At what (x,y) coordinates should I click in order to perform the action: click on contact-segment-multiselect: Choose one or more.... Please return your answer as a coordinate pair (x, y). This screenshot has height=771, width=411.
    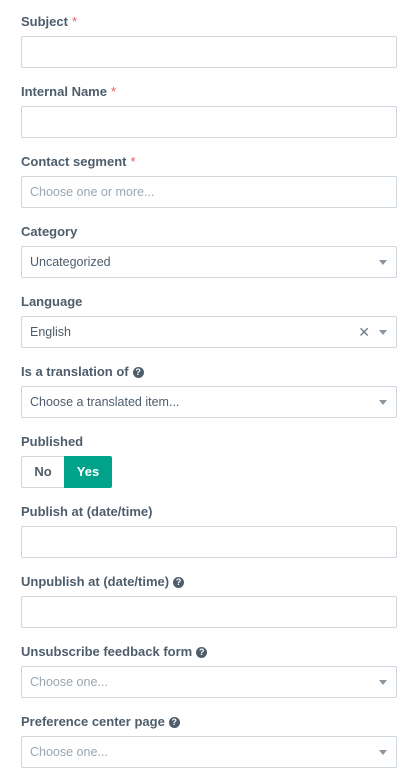
    Looking at the image, I should click on (209, 192).